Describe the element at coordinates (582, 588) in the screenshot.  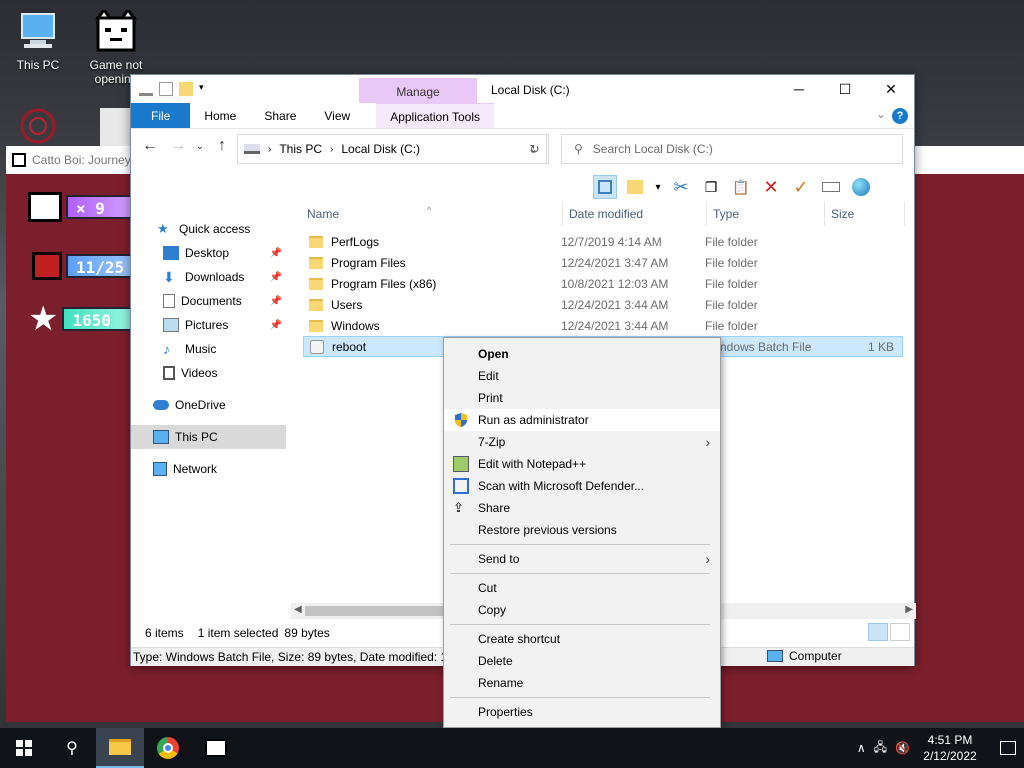
I see `menu-cut: Cut` at that location.